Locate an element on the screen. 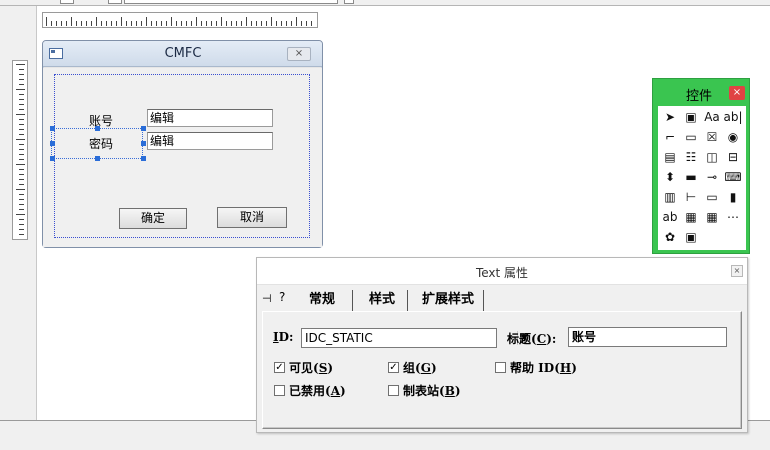 This screenshot has height=450, width=770. edit-box-tool: ab| is located at coordinates (733, 117).